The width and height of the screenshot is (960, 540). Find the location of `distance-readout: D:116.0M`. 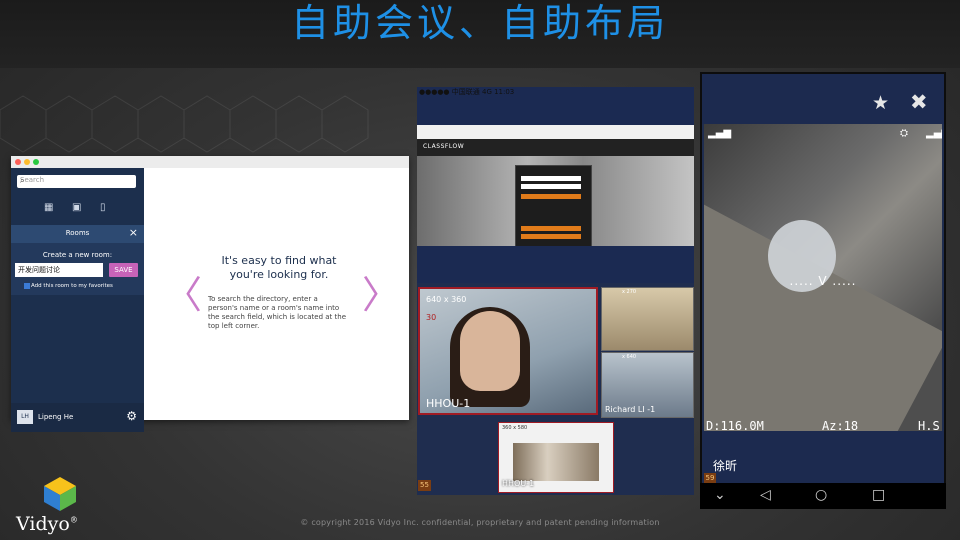

distance-readout: D:116.0M is located at coordinates (735, 425).